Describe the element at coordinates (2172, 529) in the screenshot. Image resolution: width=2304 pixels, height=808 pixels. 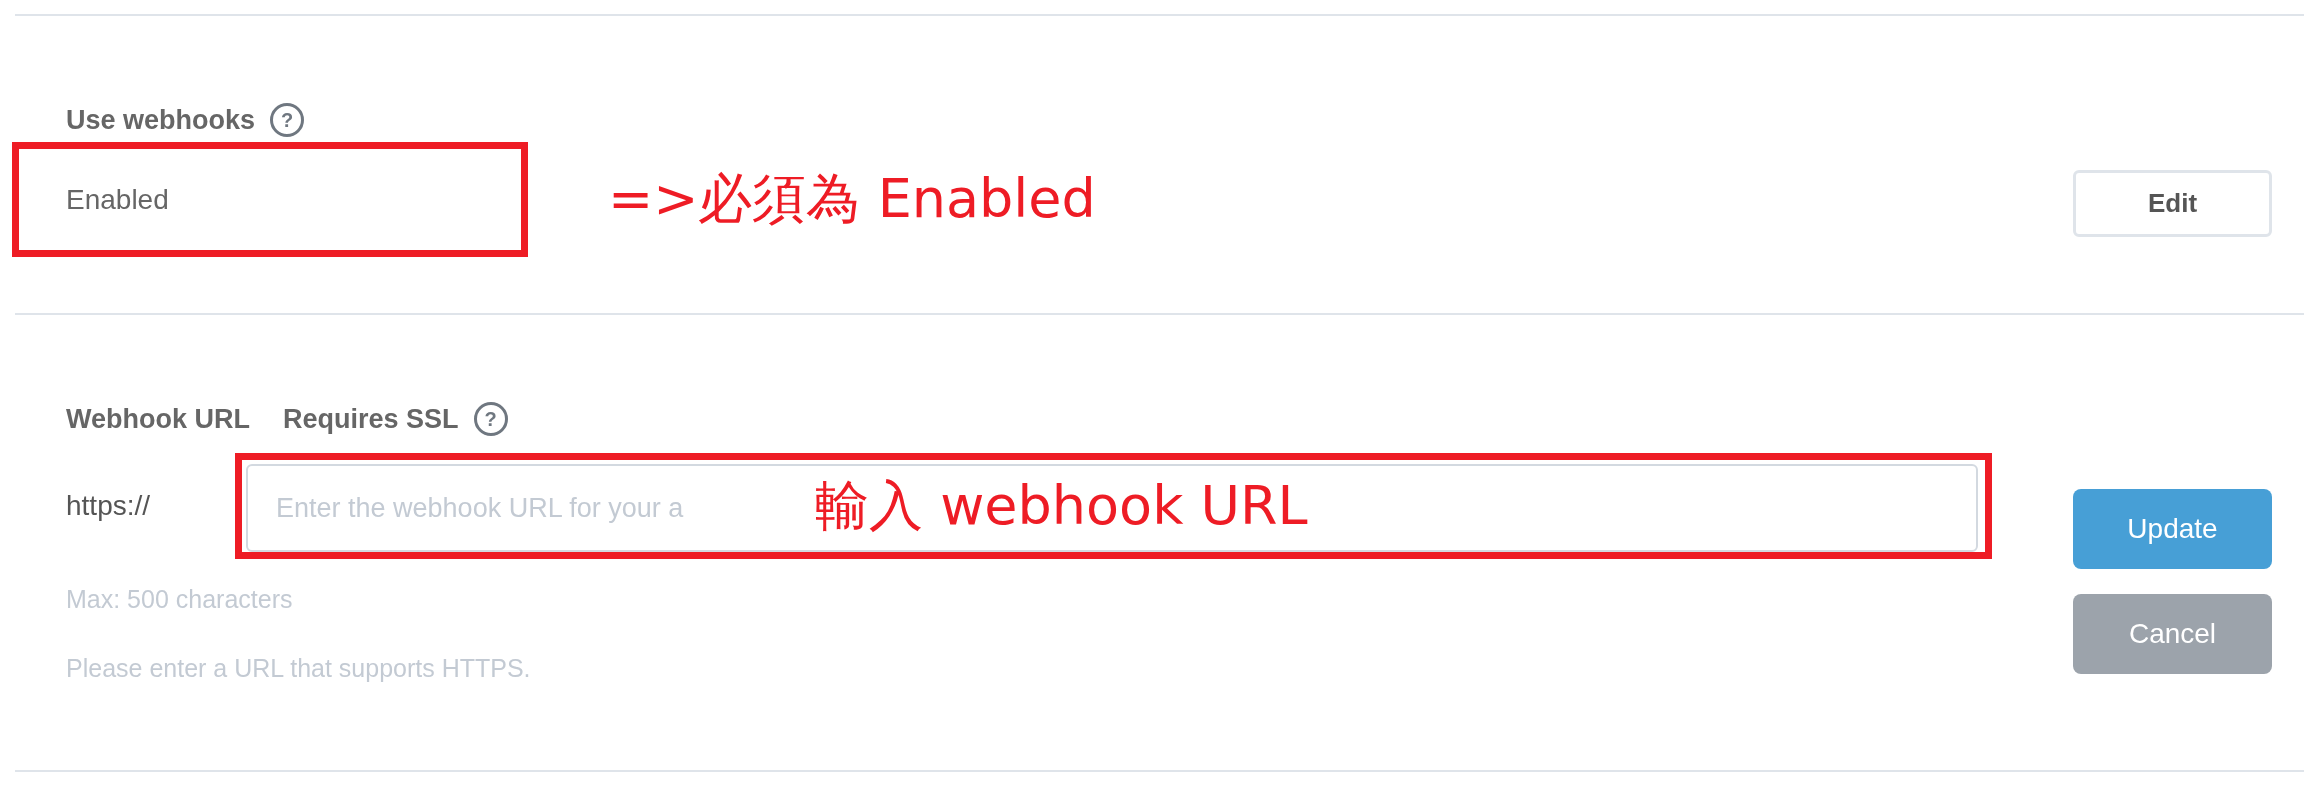
I see `update-button: Update` at that location.